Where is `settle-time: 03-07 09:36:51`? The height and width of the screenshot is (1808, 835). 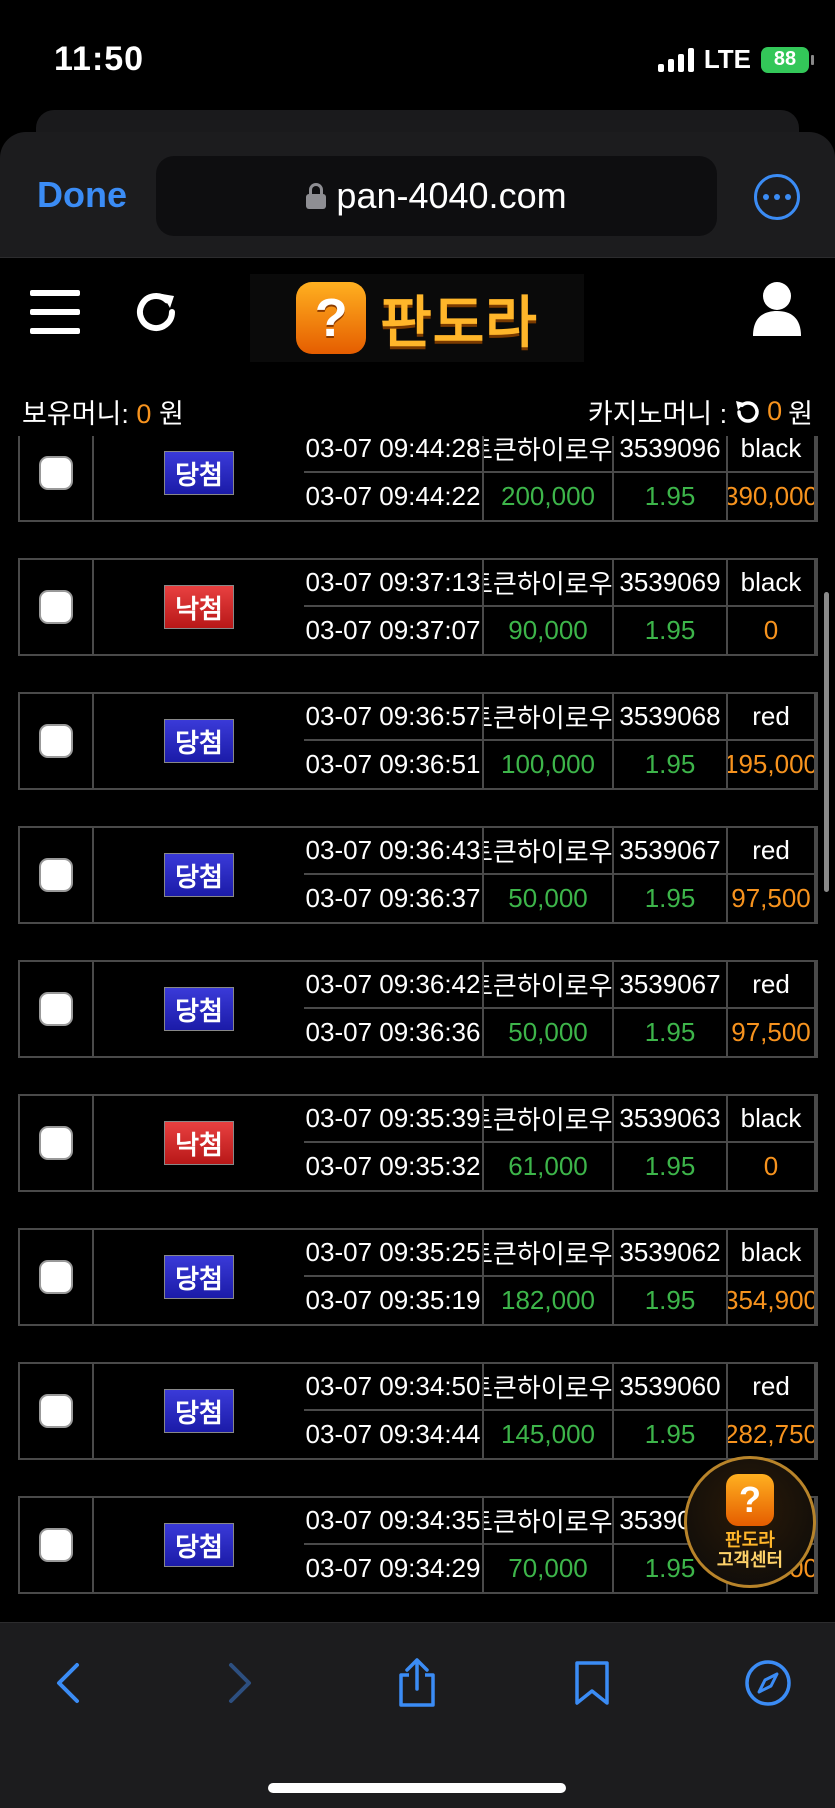
settle-time: 03-07 09:36:51 is located at coordinates (394, 764).